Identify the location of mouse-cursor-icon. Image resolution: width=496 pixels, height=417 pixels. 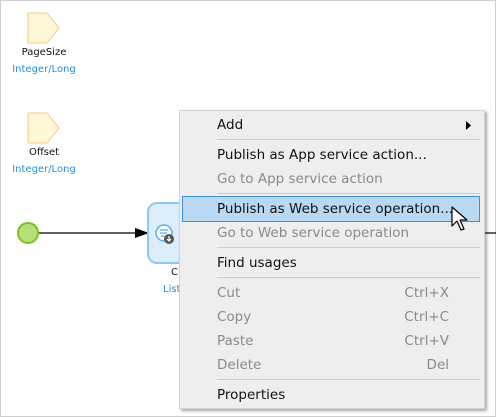
(459, 218).